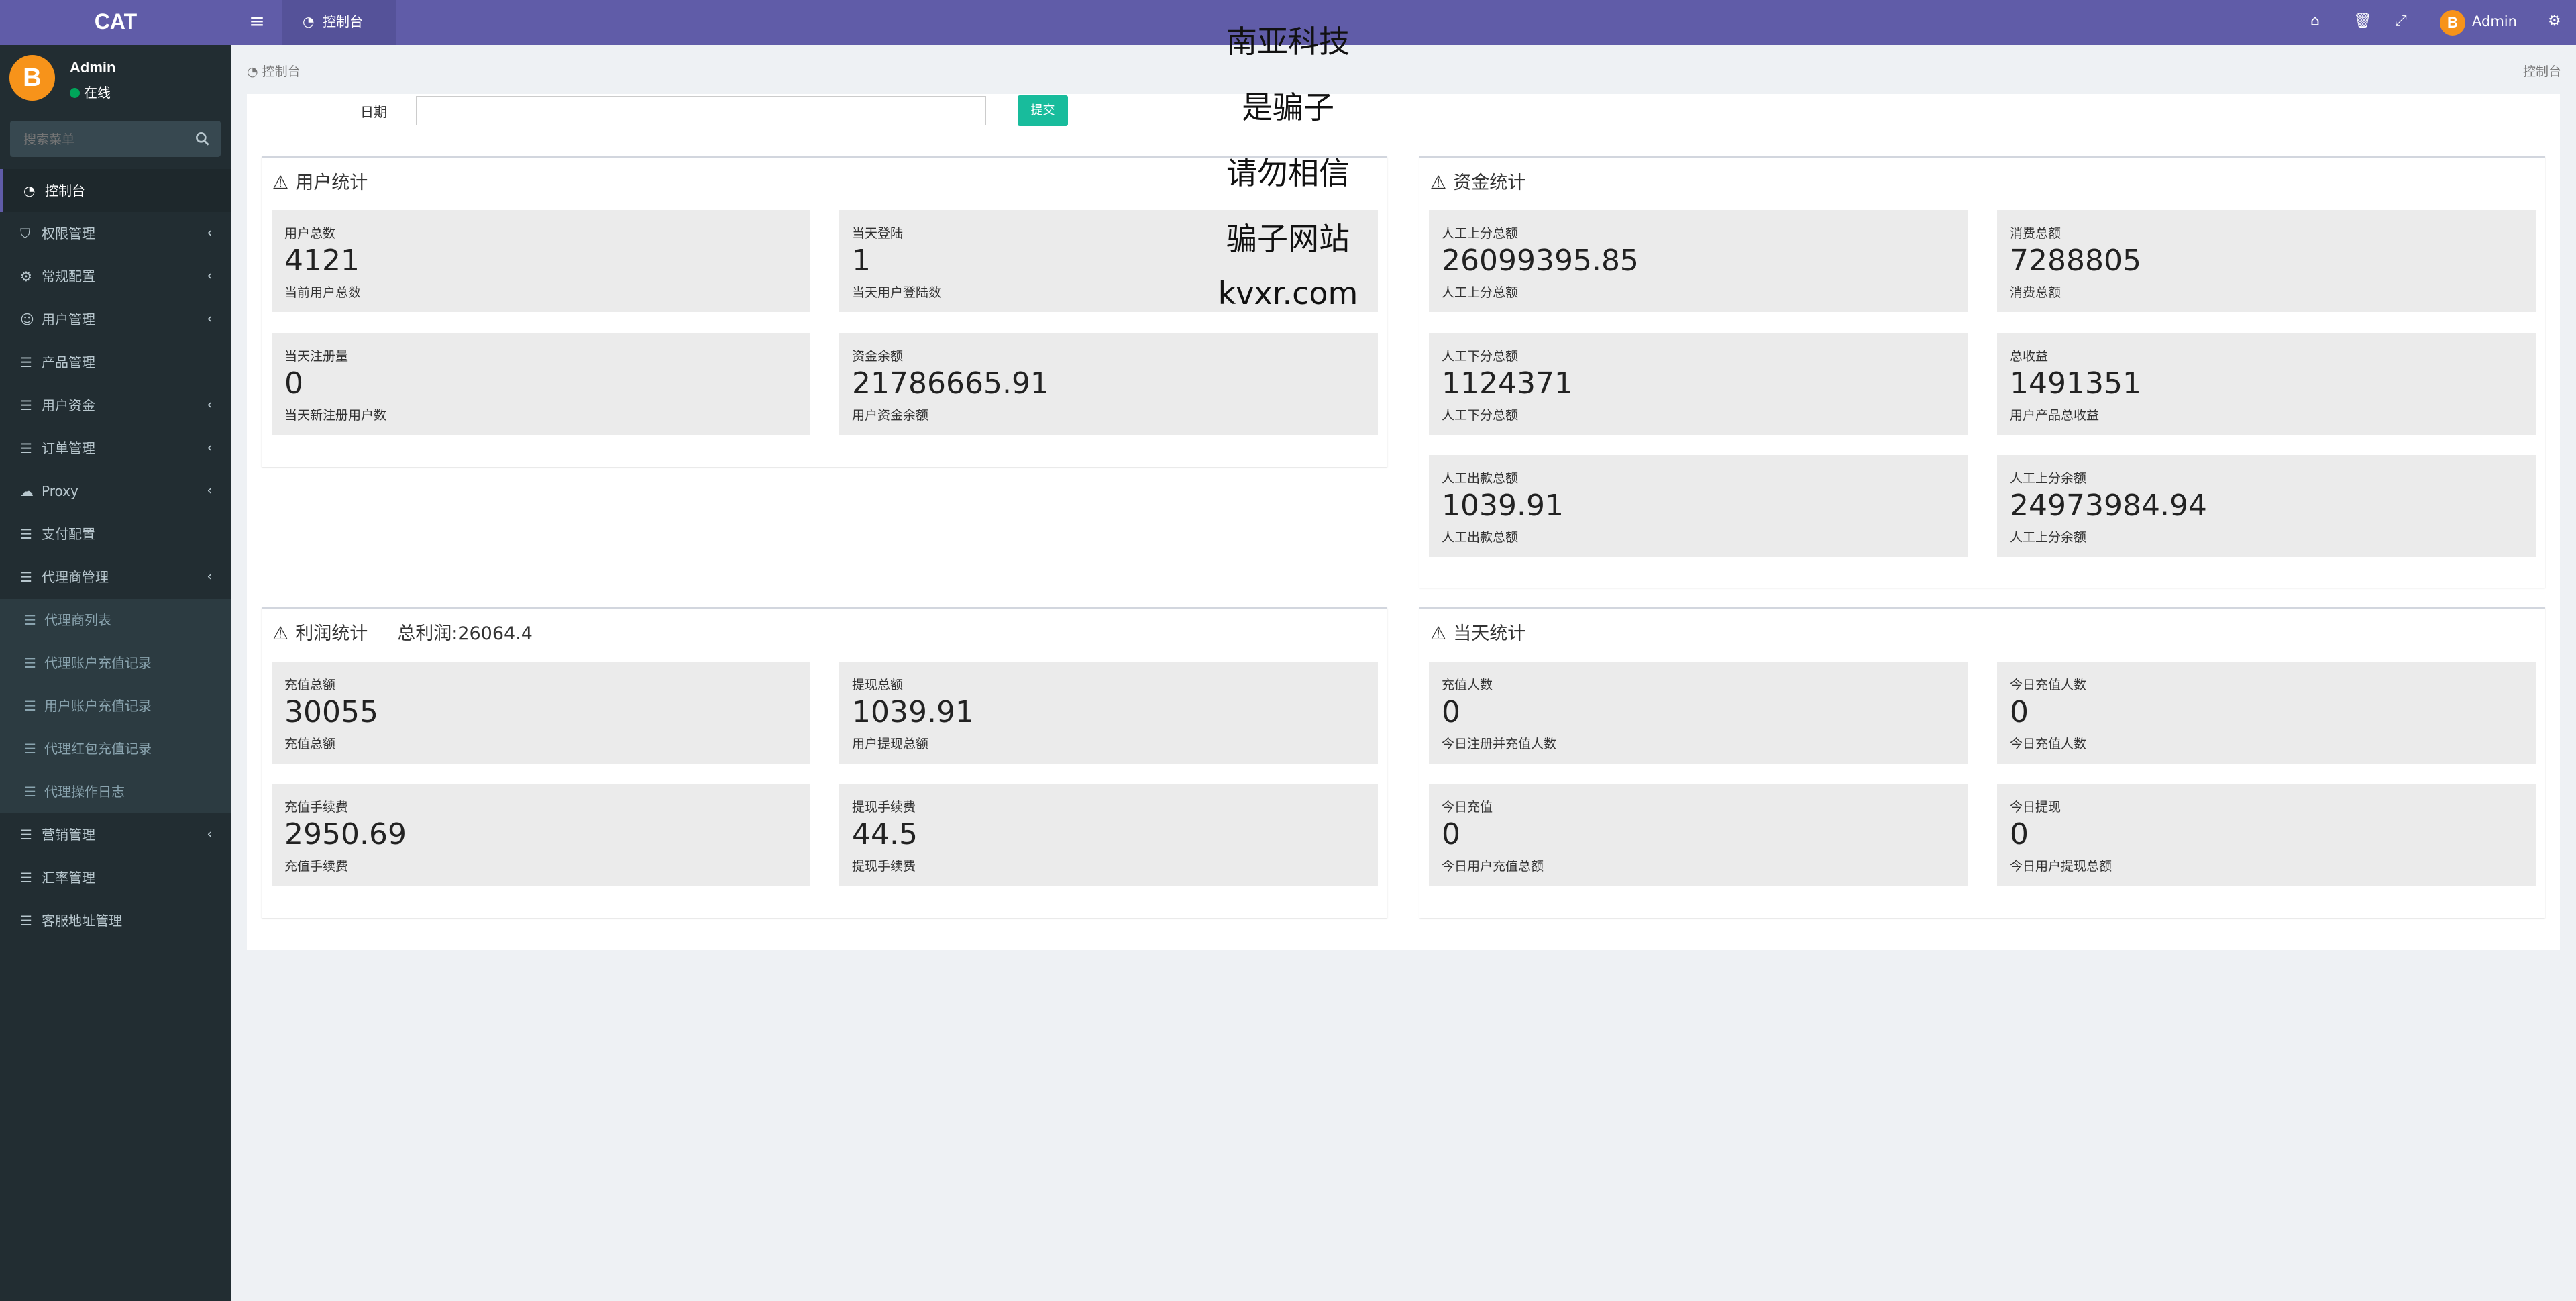  I want to click on stat-card: 今日充值人数 0 今日充值人数, so click(2266, 713).